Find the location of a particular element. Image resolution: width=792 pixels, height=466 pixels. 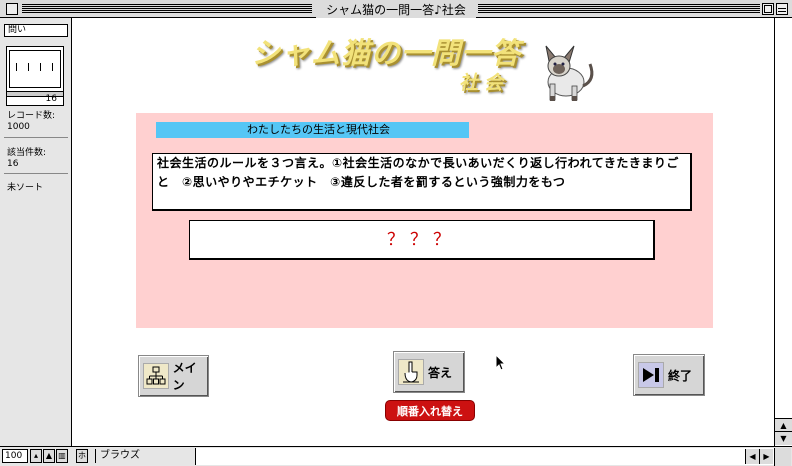

mode-indicator: ブラウズ is located at coordinates (145, 456).